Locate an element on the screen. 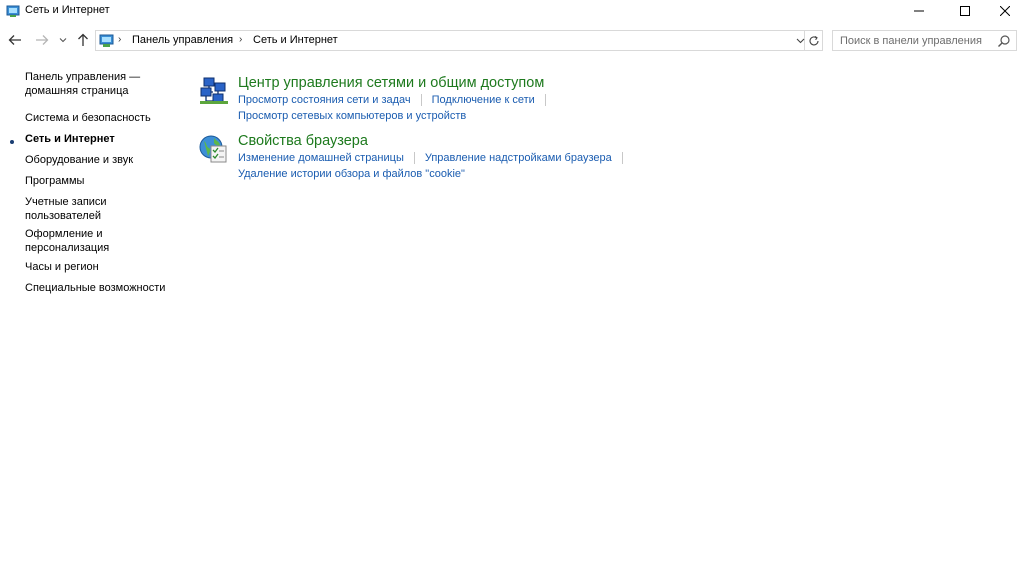 The width and height of the screenshot is (1024, 575). sidebar-item-control-panel-home: Панель управления — домашняя страница is located at coordinates (100, 84).